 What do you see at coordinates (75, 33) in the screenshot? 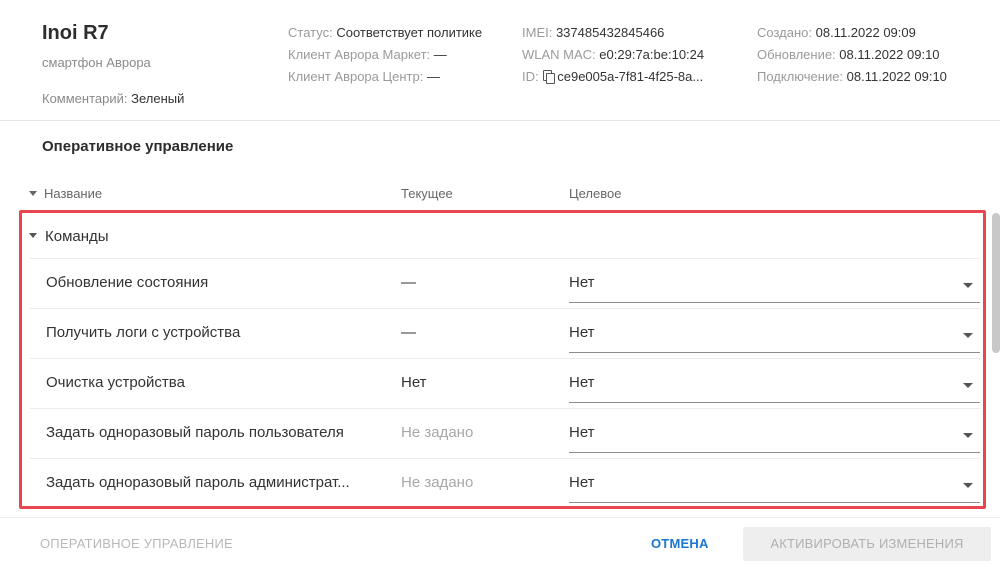
I see `device-name: Inoi R7` at bounding box center [75, 33].